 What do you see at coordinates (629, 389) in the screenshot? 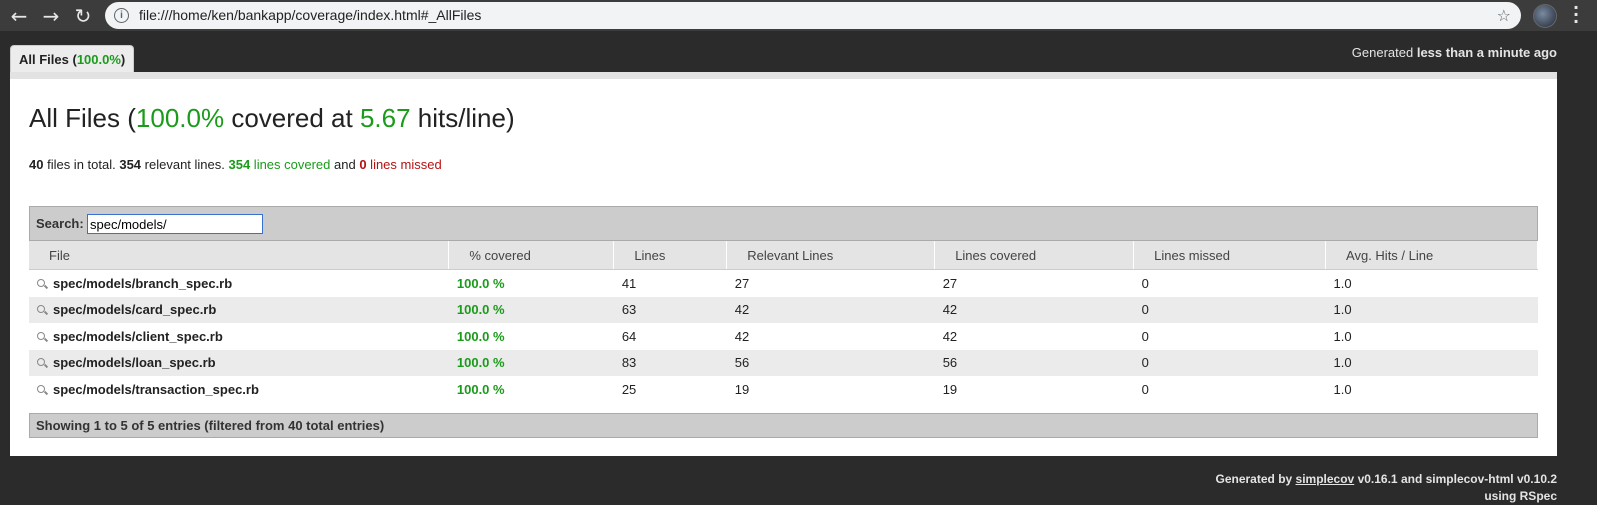
I see `lines-cell: 25` at bounding box center [629, 389].